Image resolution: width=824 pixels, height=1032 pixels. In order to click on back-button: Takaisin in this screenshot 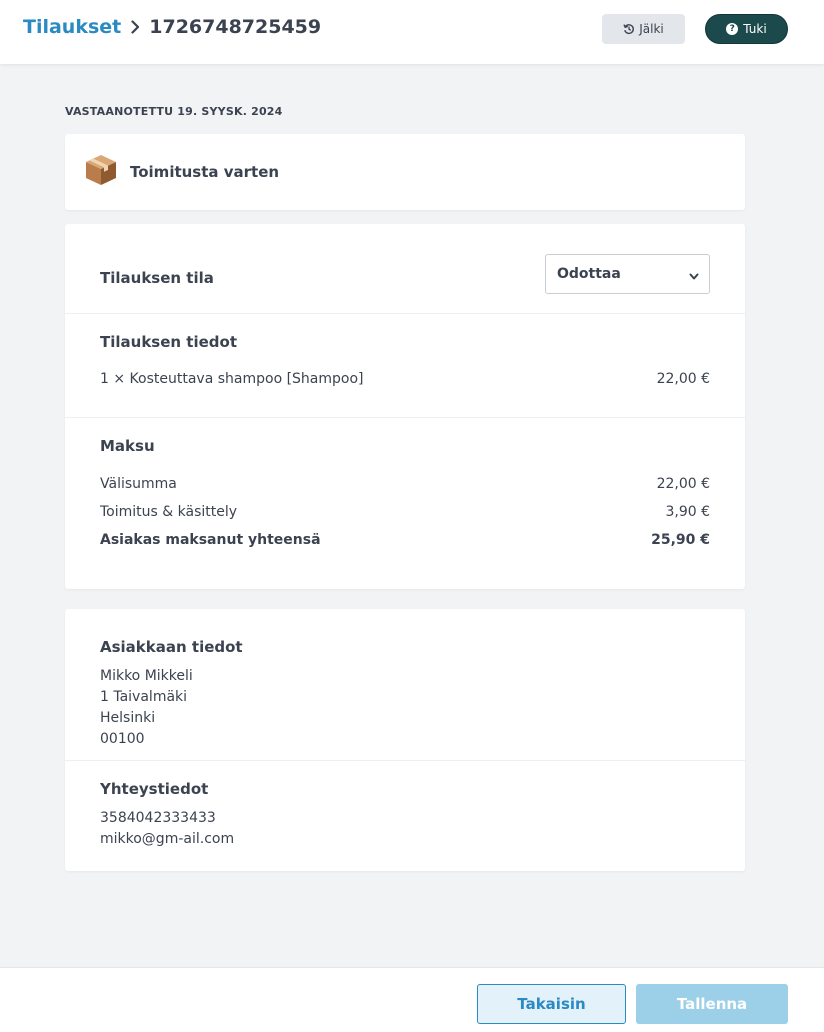, I will do `click(551, 1004)`.